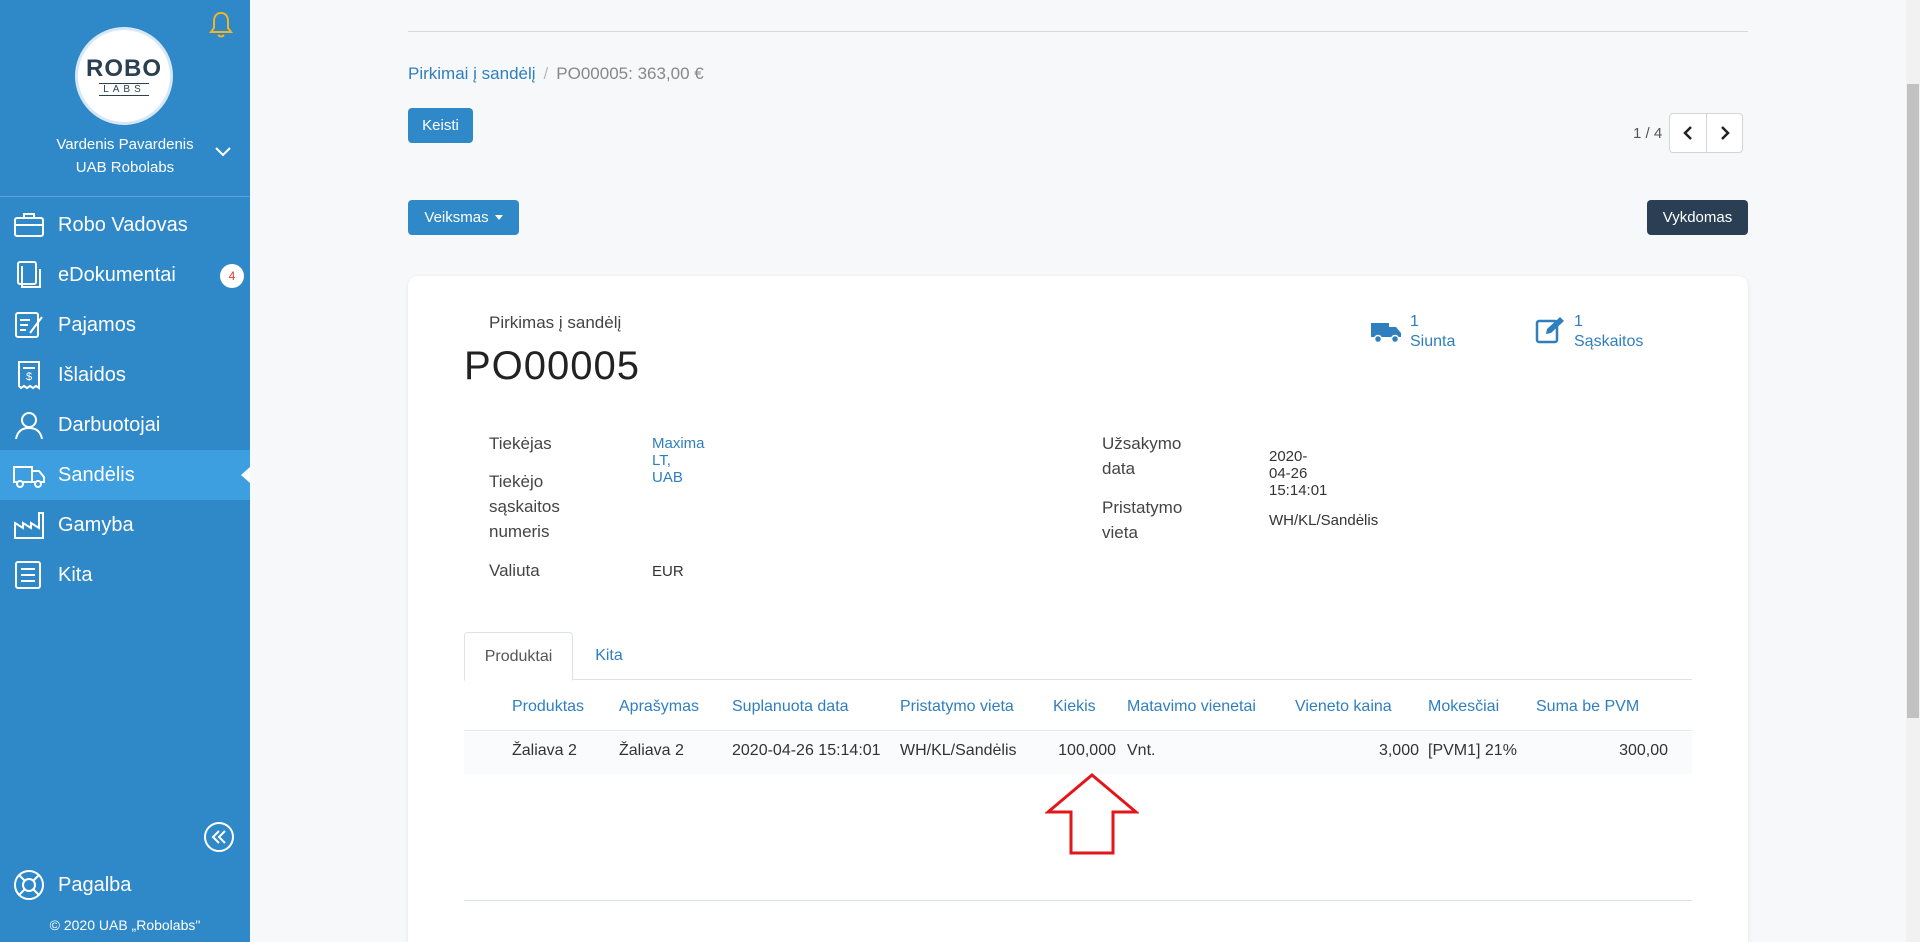 The image size is (1920, 942). What do you see at coordinates (806, 750) in the screenshot?
I see `cell-scheduled-date: 2020-04-26 15:14:01` at bounding box center [806, 750].